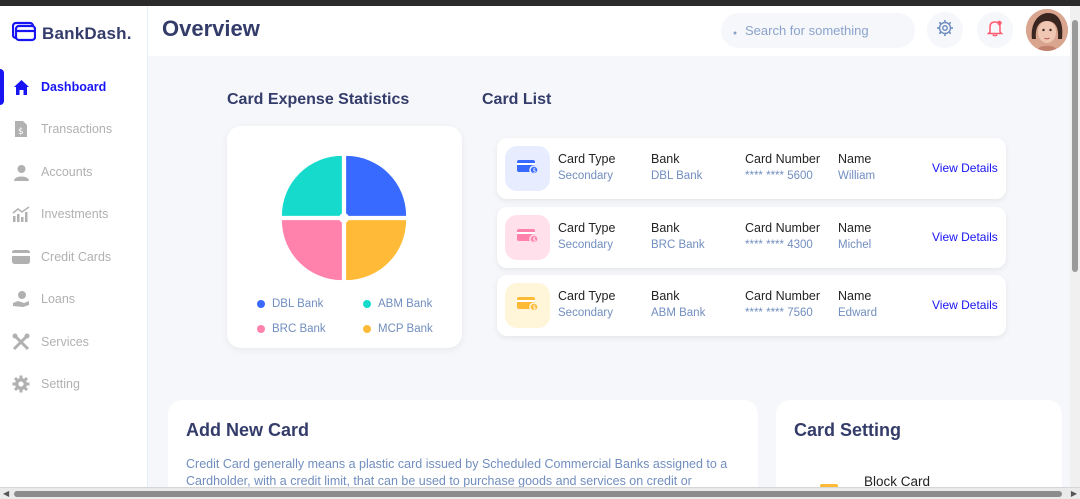 This screenshot has height=499, width=1080. I want to click on sidebar-item-accounts: Accounts, so click(74, 172).